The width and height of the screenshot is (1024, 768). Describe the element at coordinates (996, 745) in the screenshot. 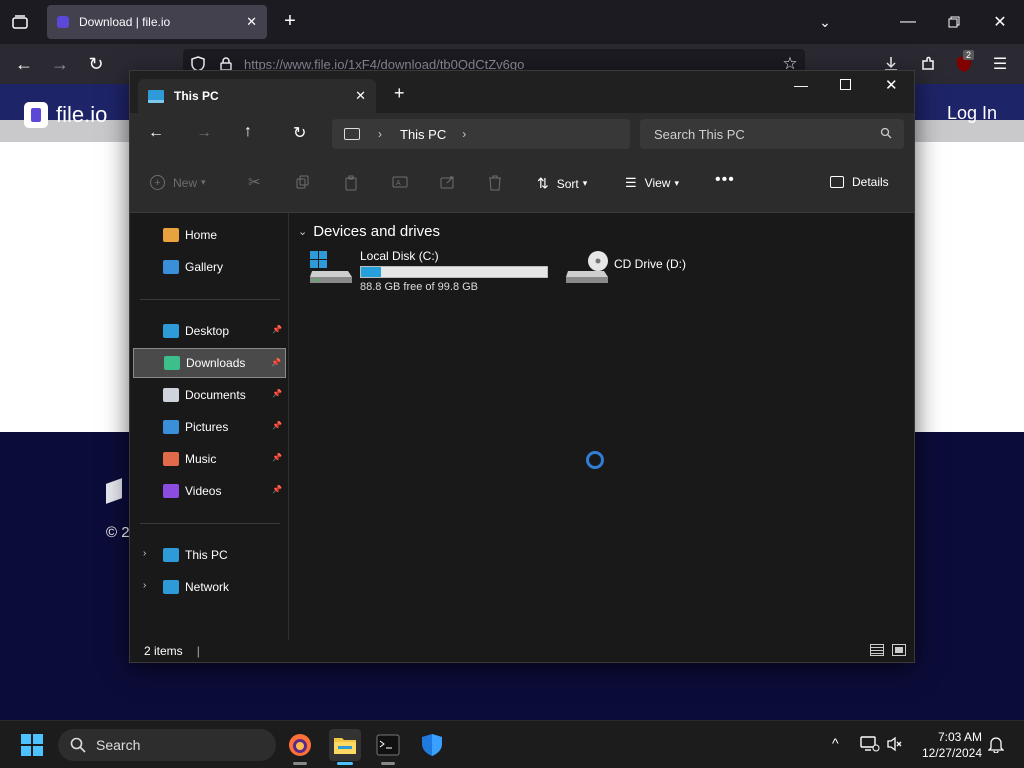

I see `notifications-bell-icon` at that location.